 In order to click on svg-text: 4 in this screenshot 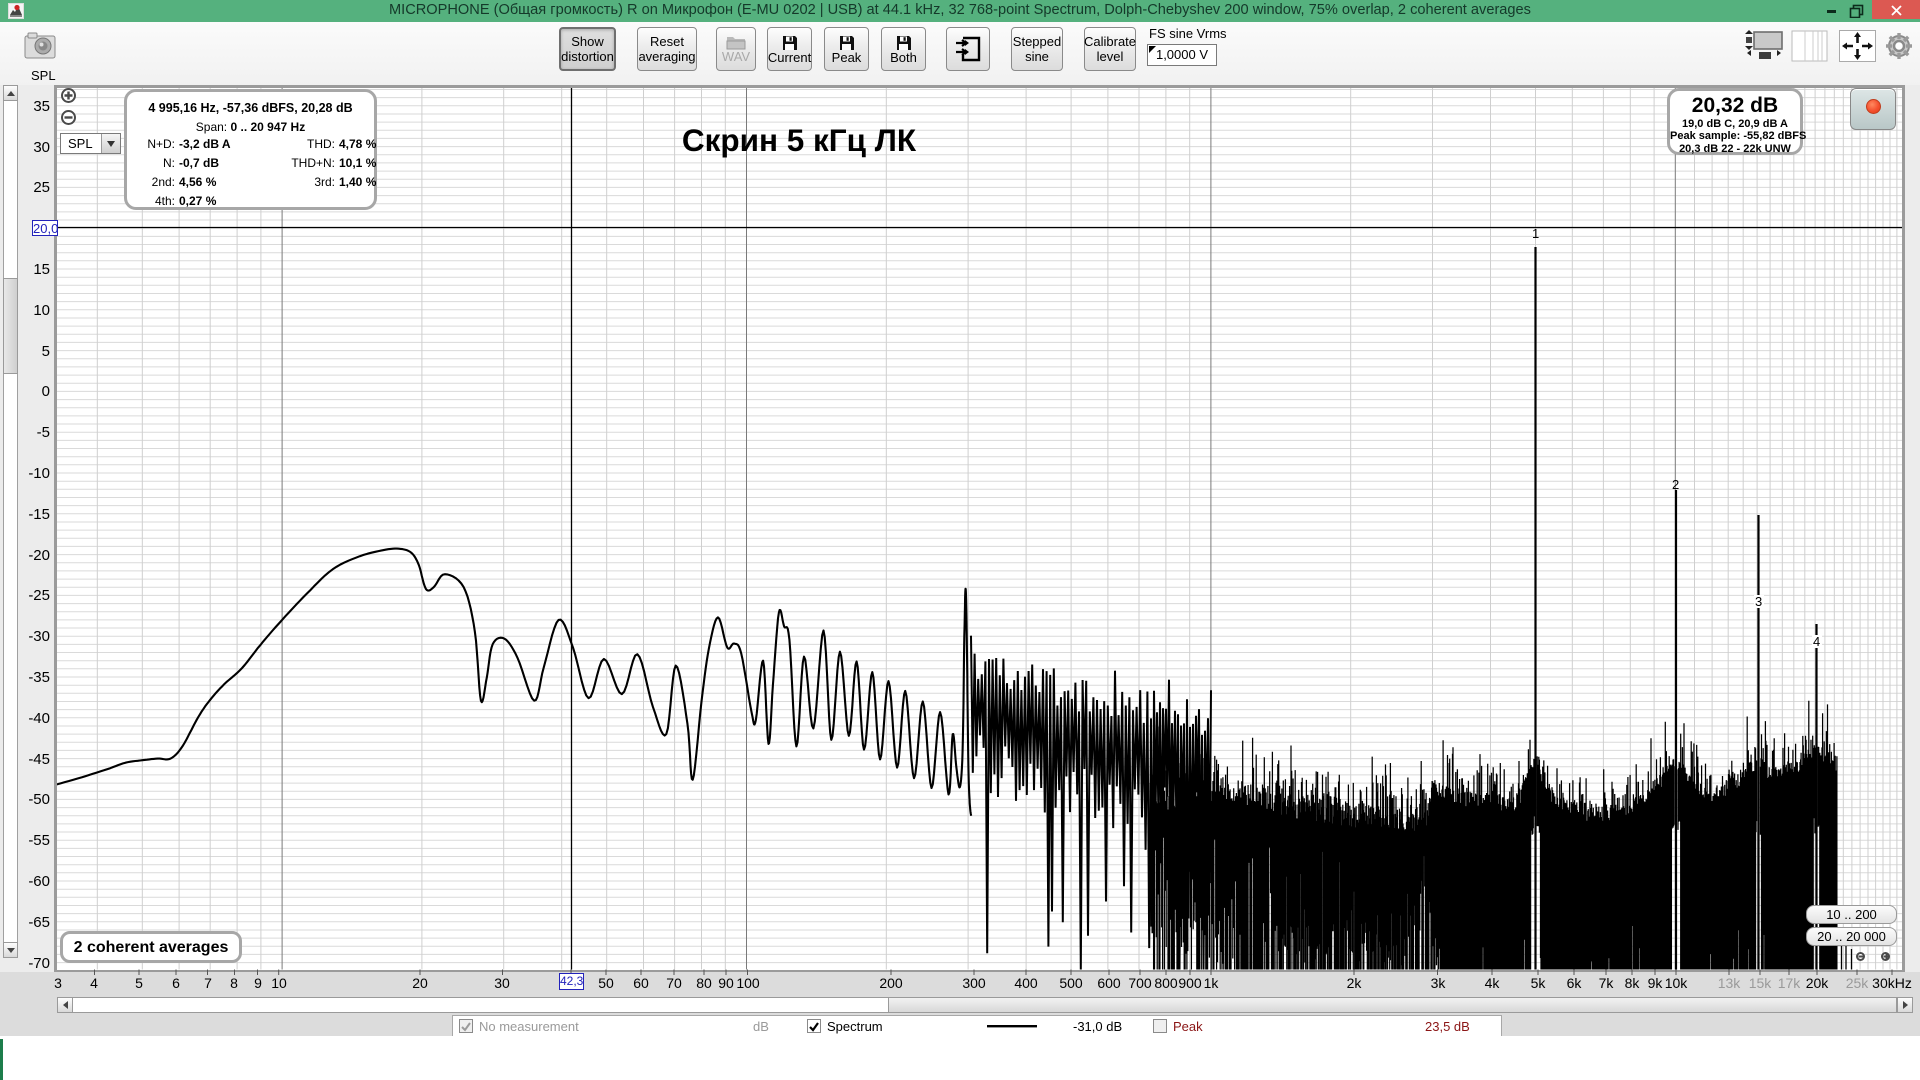, I will do `click(1816, 641)`.